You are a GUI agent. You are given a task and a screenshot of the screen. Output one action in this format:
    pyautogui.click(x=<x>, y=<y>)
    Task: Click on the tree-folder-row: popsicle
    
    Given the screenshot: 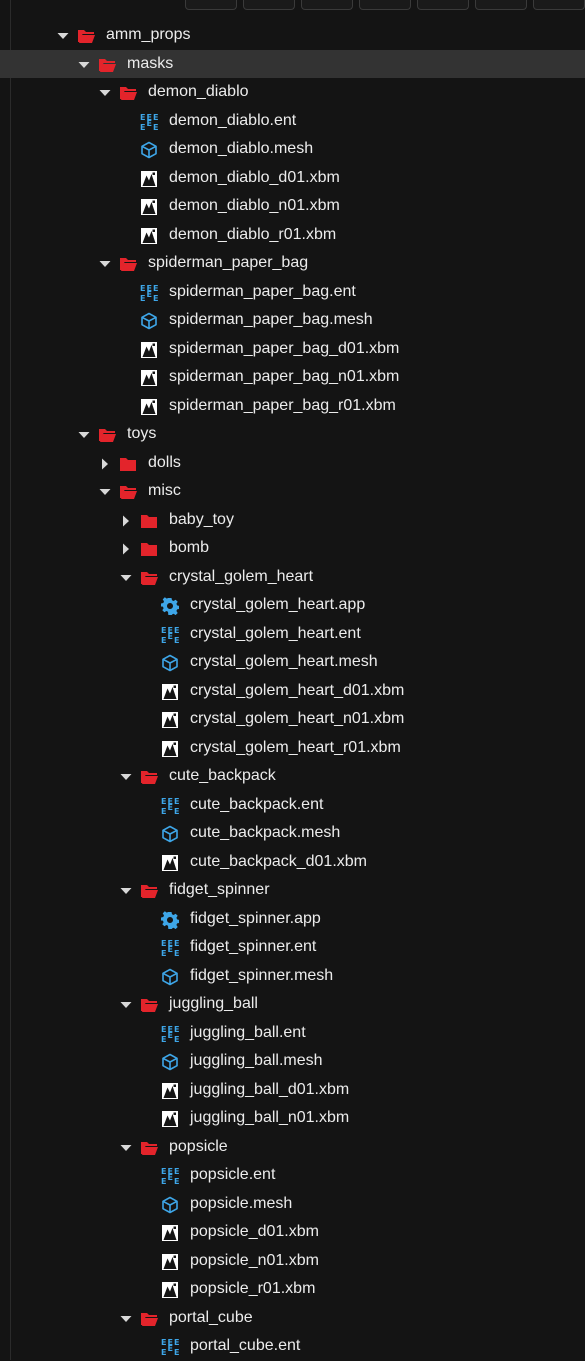 What is the action you would take?
    pyautogui.click(x=292, y=1147)
    